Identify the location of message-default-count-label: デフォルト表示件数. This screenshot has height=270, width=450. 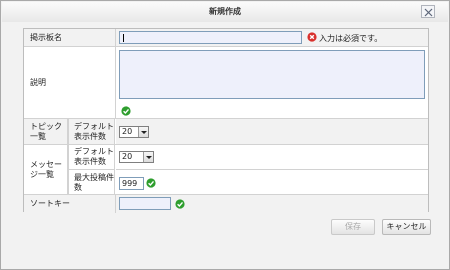
(91, 157).